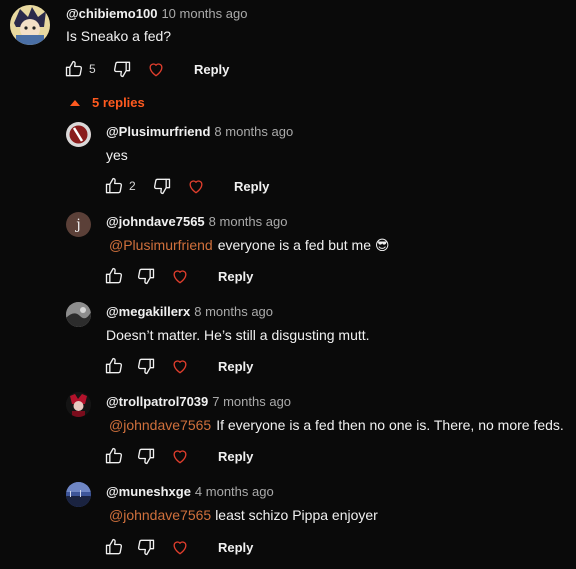  I want to click on avatar-letter: j, so click(78, 224).